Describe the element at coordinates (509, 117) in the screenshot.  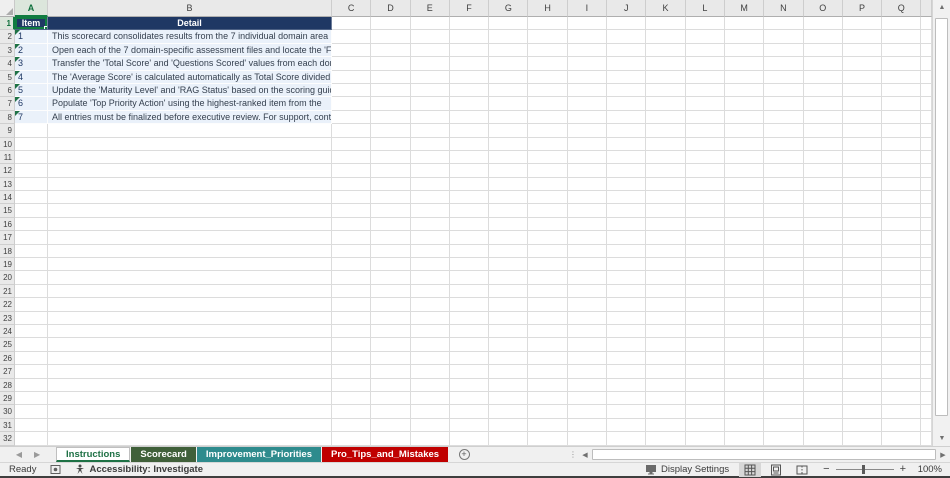
I see `cell-G8` at that location.